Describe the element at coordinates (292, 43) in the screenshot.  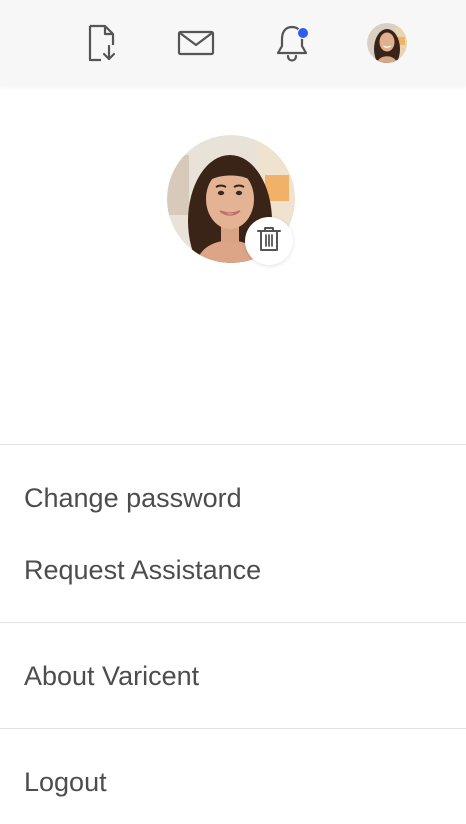
I see `notifications-button` at that location.